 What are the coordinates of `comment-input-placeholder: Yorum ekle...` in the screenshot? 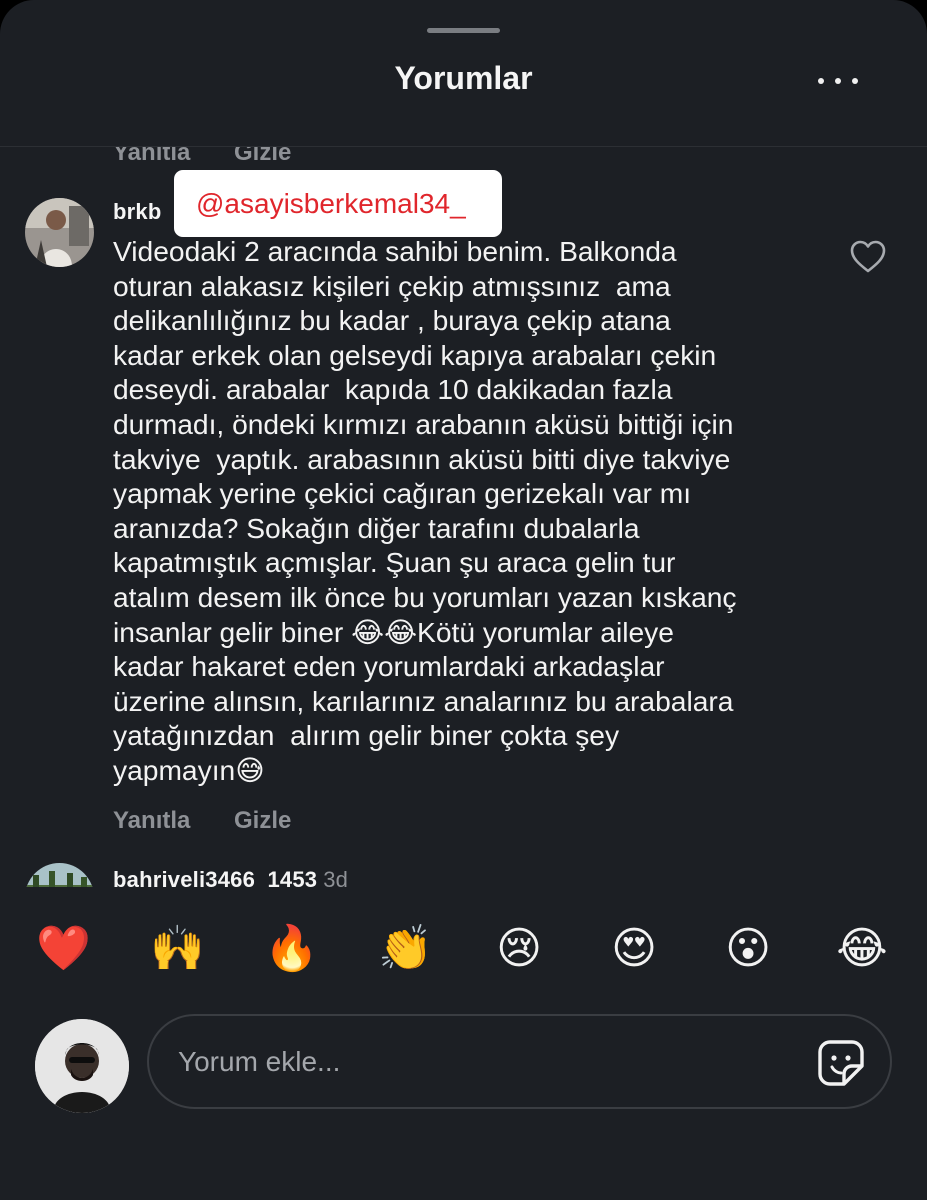 It's located at (259, 1061).